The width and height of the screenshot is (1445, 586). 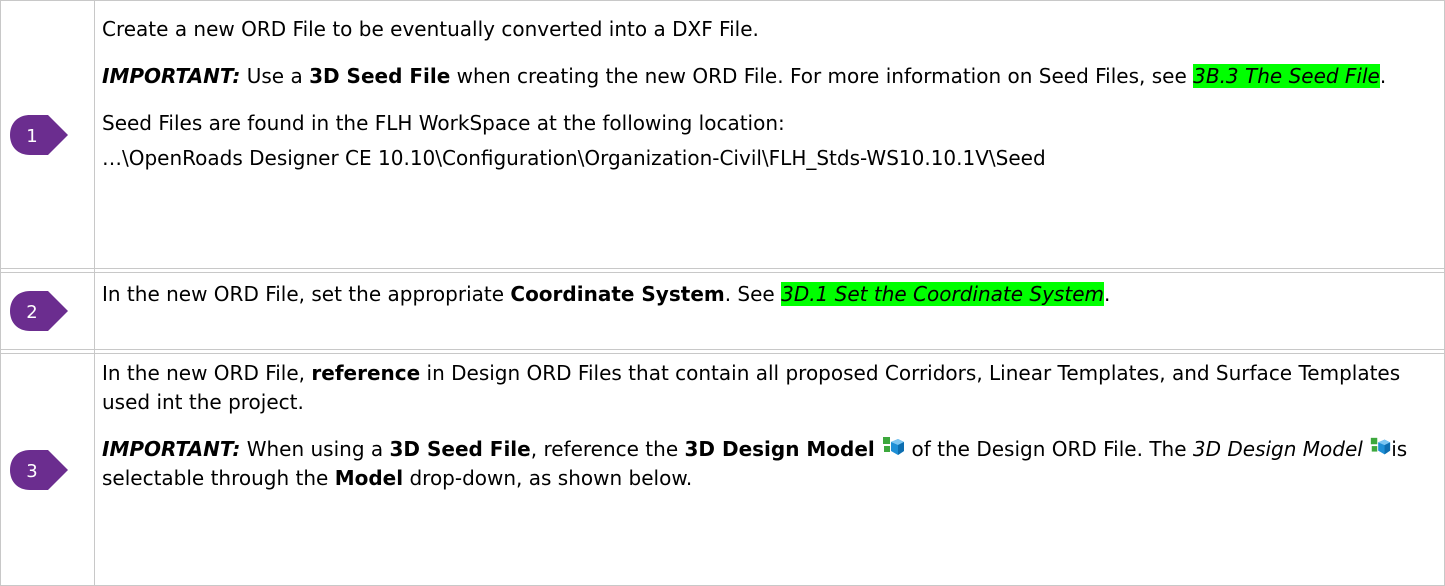 I want to click on step-number: 1, so click(x=31, y=136).